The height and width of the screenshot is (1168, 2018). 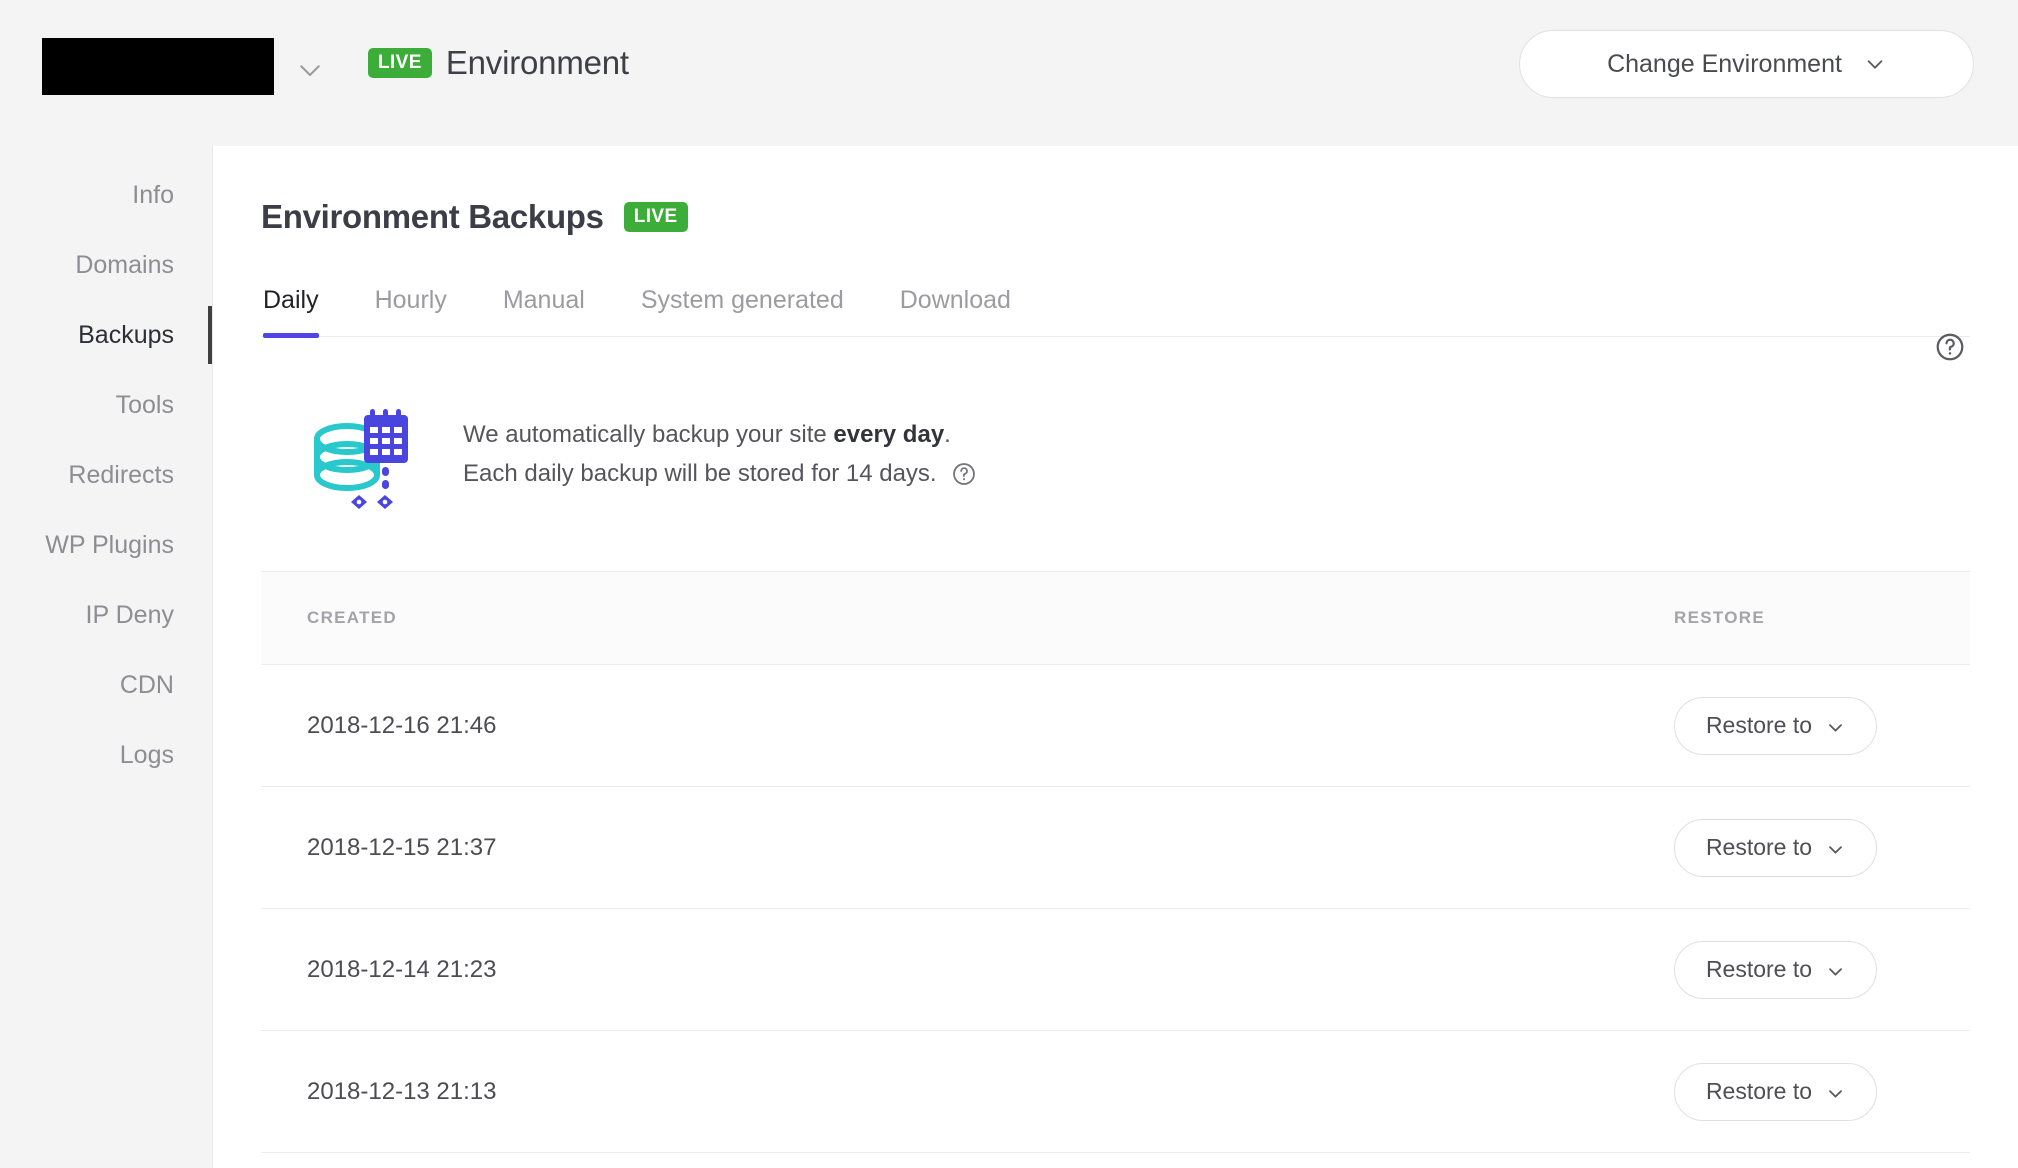 I want to click on tab-label: Hourly, so click(x=410, y=300).